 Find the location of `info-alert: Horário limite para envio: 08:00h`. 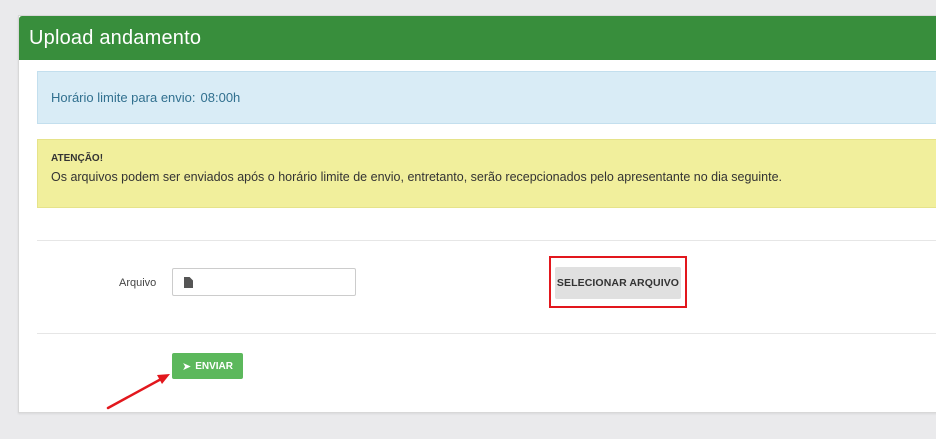

info-alert: Horário limite para envio: 08:00h is located at coordinates (486, 97).